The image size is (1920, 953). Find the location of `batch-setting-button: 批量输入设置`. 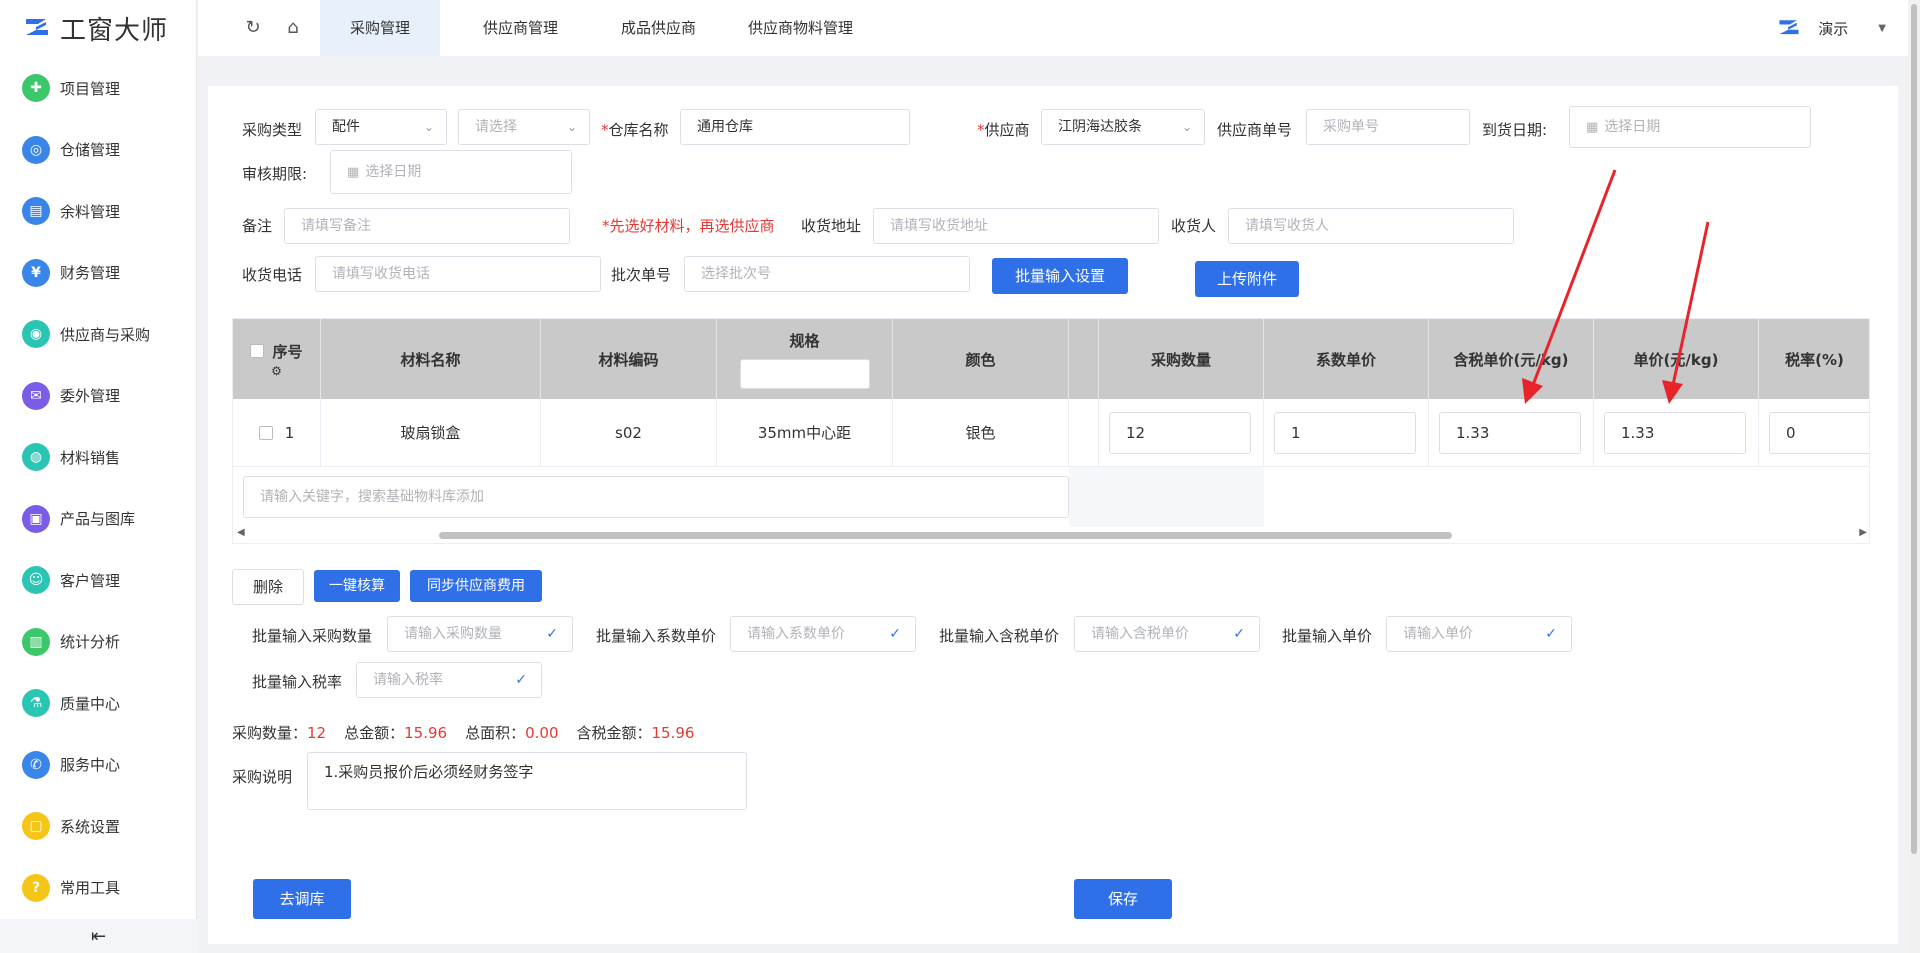

batch-setting-button: 批量输入设置 is located at coordinates (1060, 276).